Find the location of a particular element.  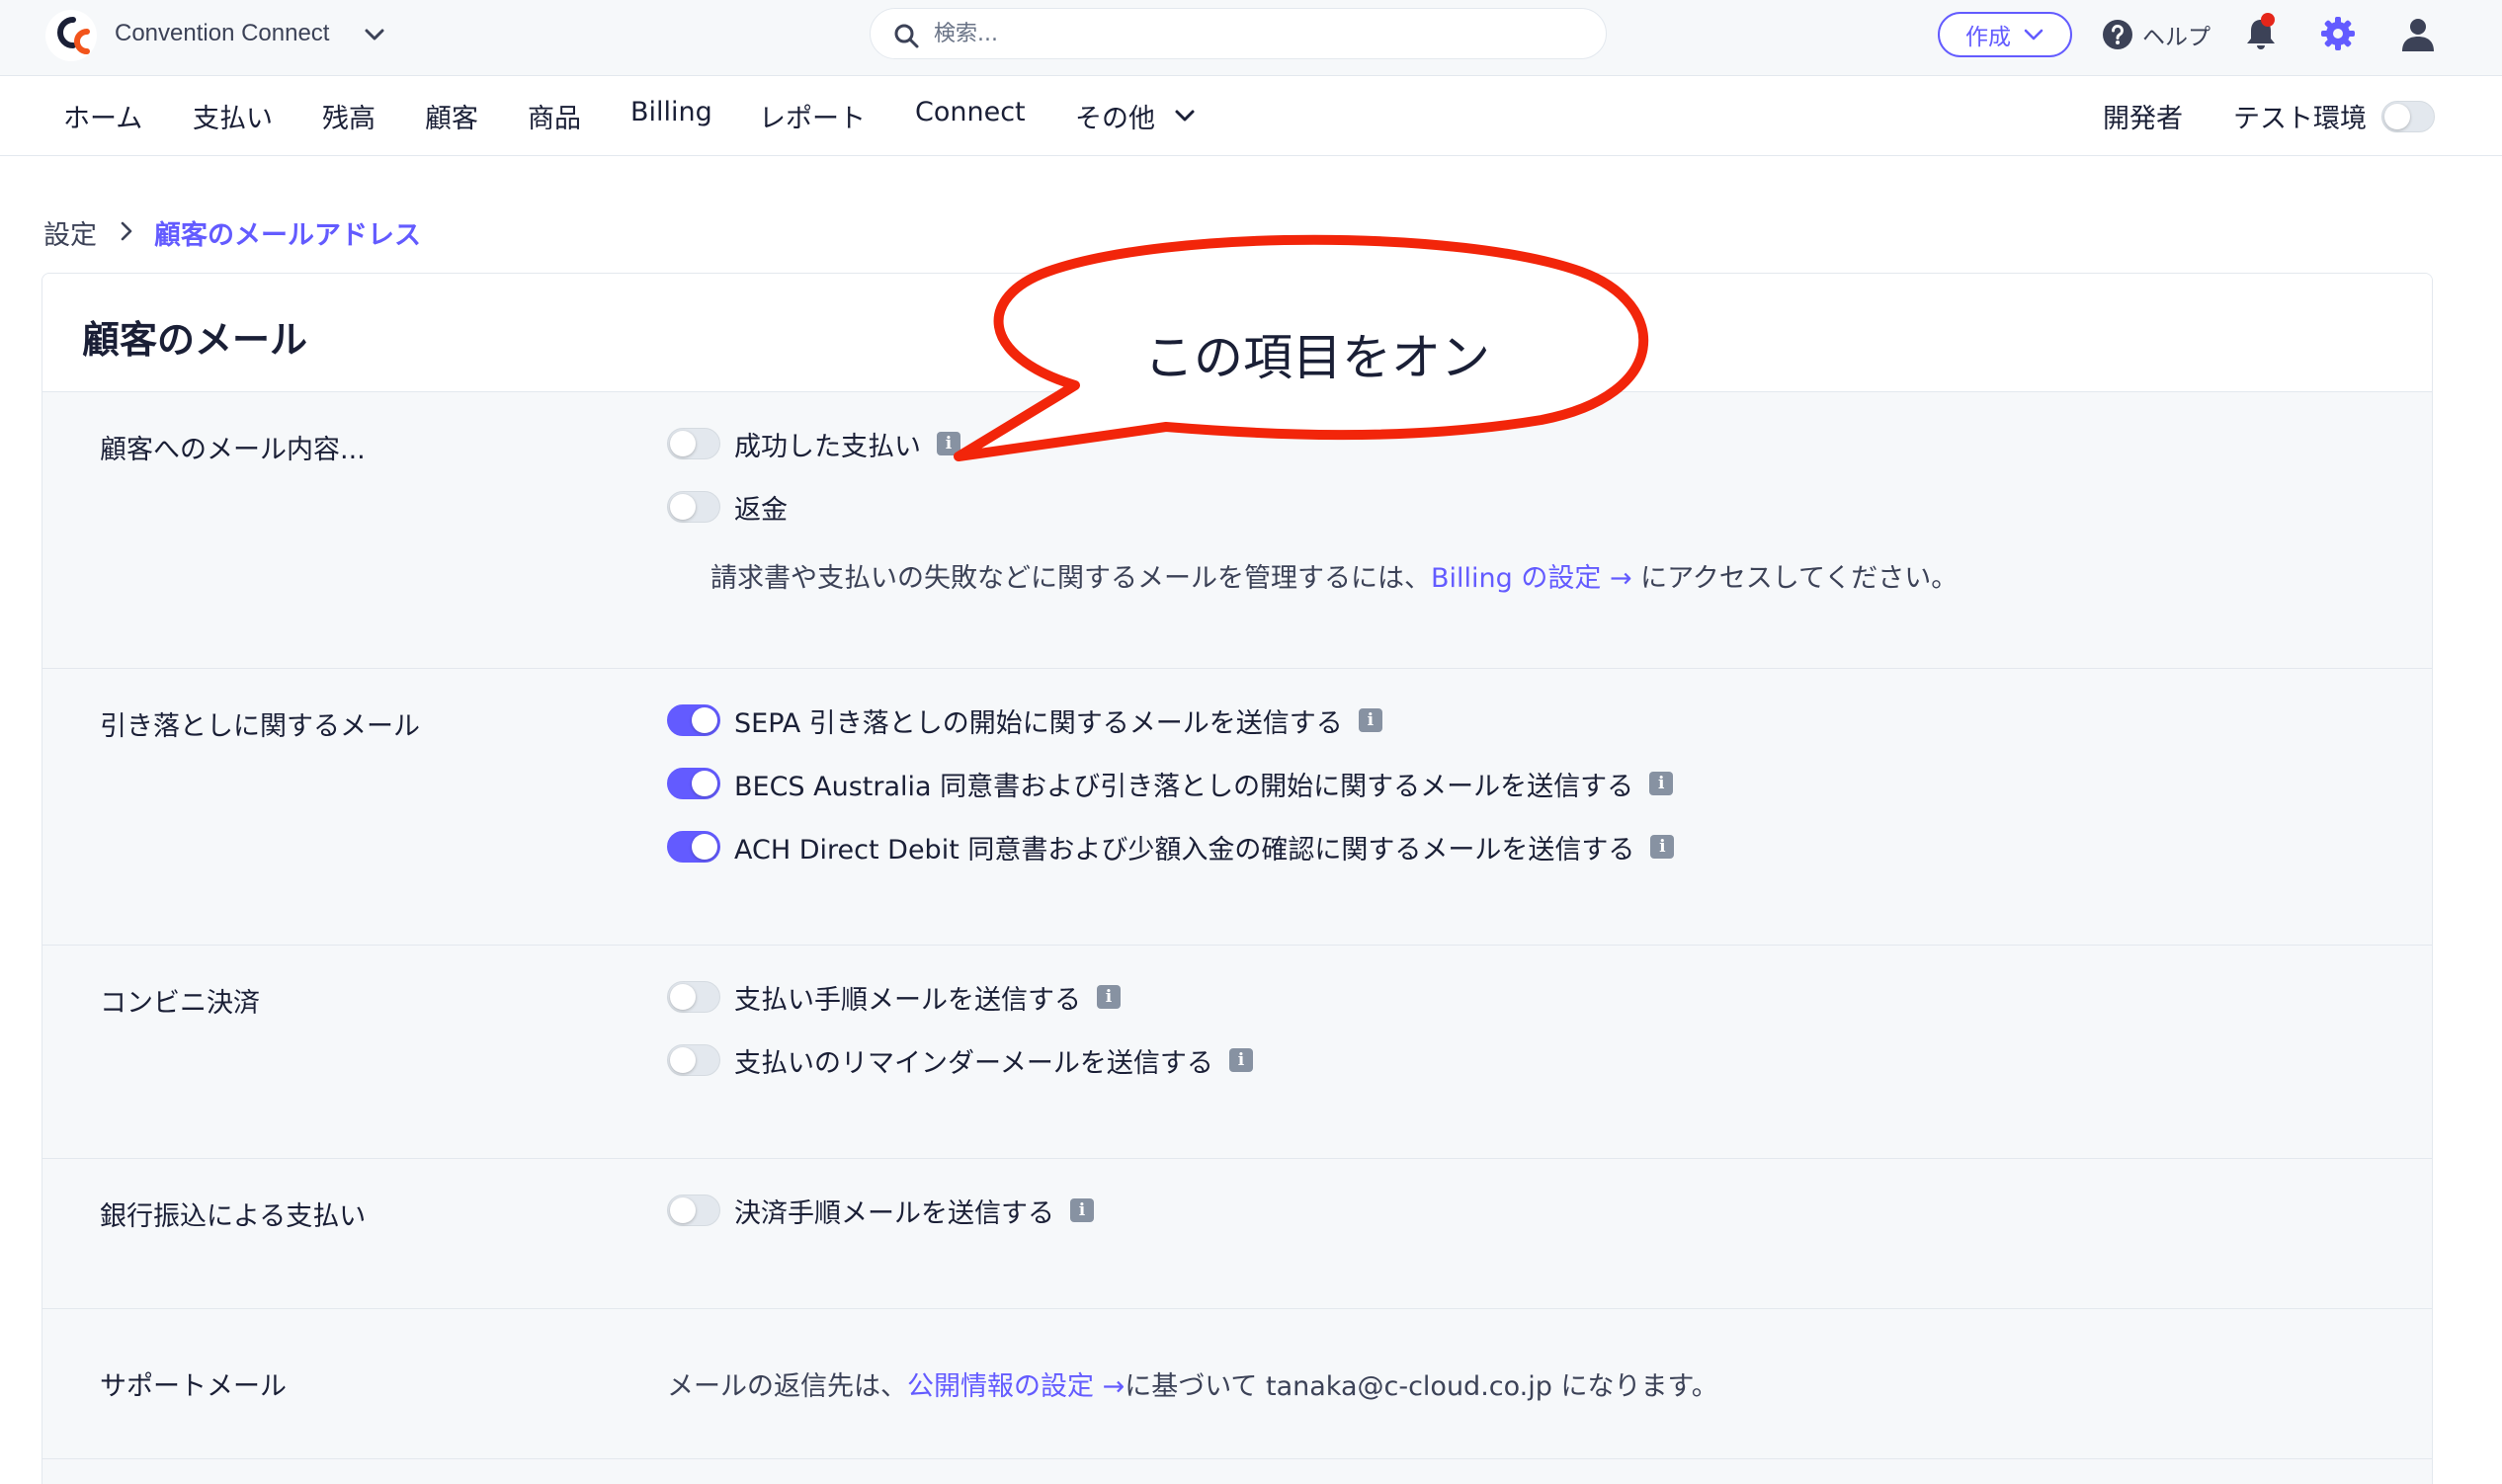

nav-item-more: その他 is located at coordinates (1115, 116).